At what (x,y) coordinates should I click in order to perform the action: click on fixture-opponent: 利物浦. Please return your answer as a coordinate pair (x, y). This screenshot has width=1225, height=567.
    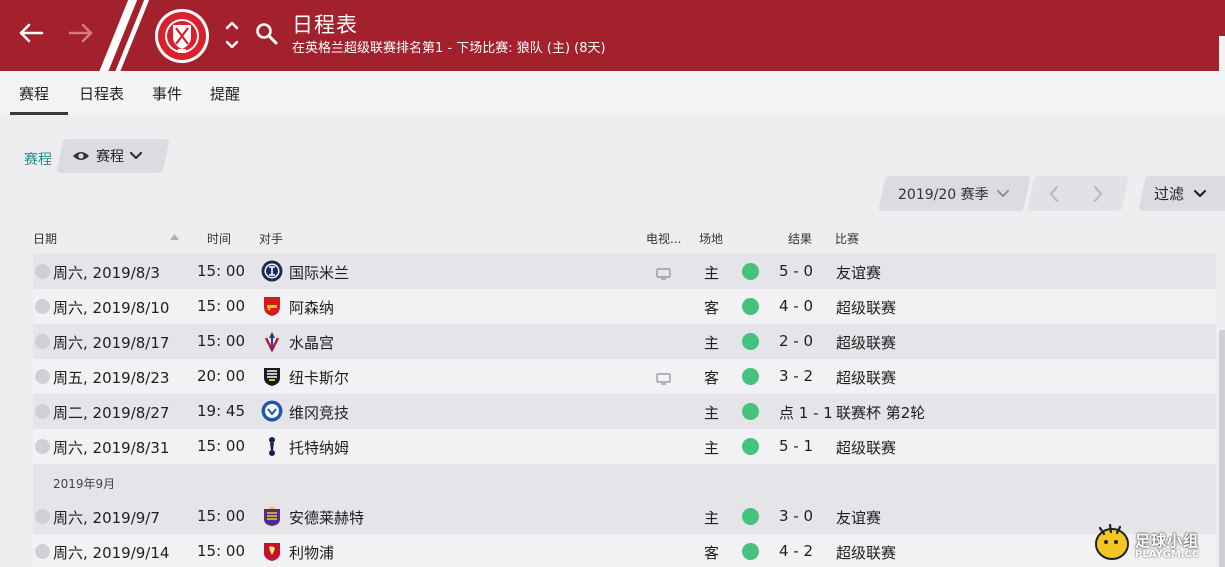
    Looking at the image, I should click on (311, 552).